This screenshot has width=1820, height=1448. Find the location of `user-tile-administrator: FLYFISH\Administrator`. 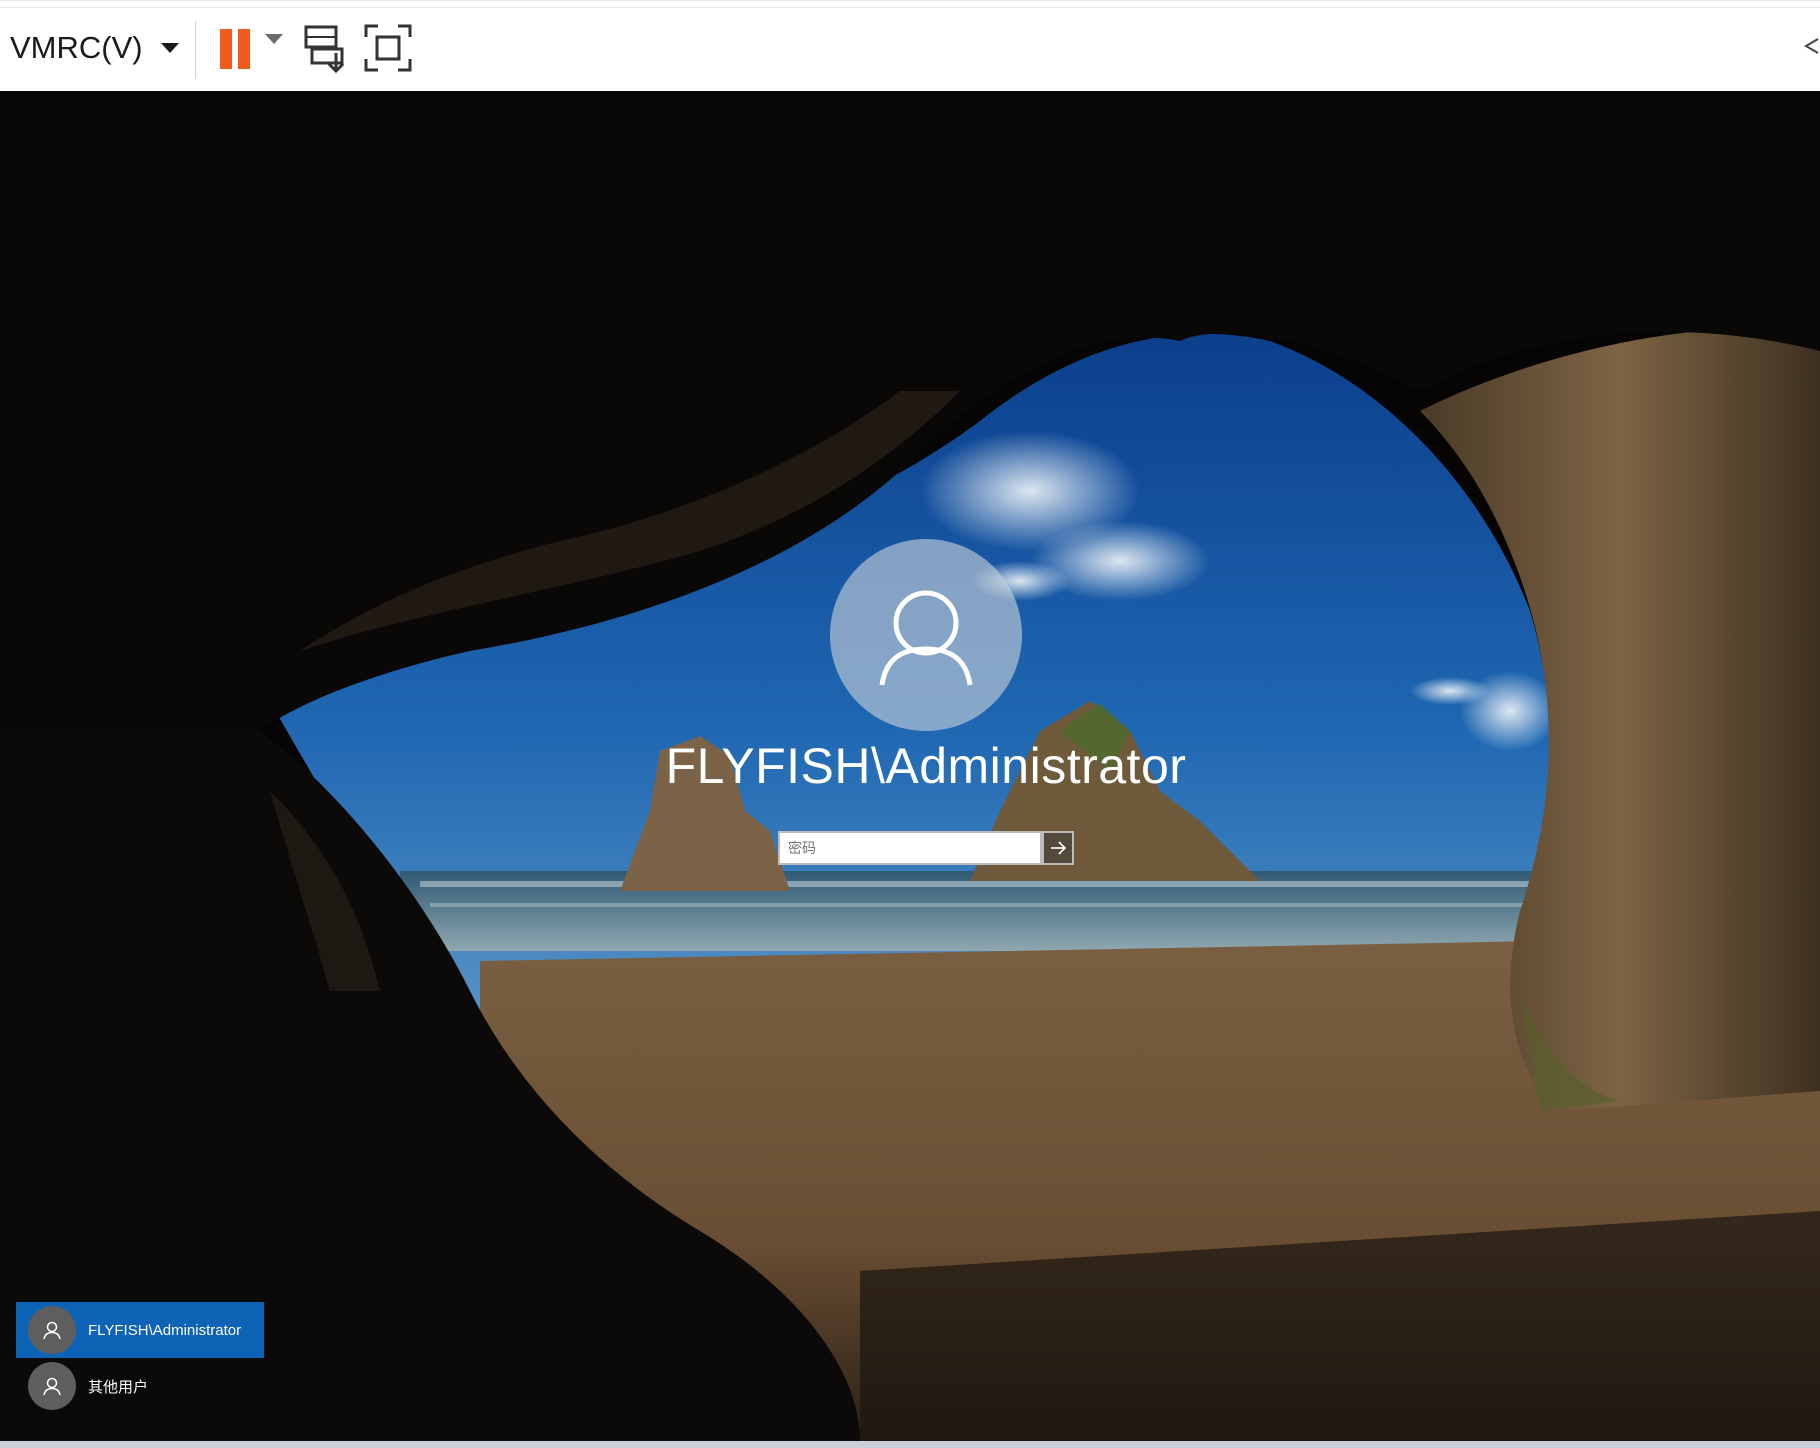

user-tile-administrator: FLYFISH\Administrator is located at coordinates (140, 1330).